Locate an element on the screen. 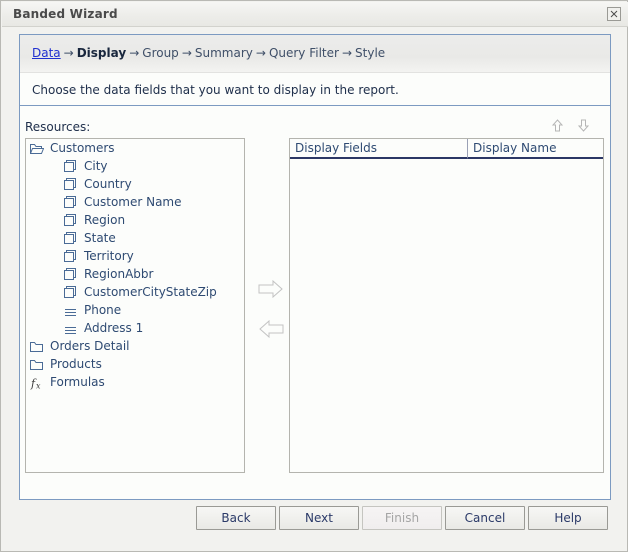  svg-text: x is located at coordinates (38, 386).